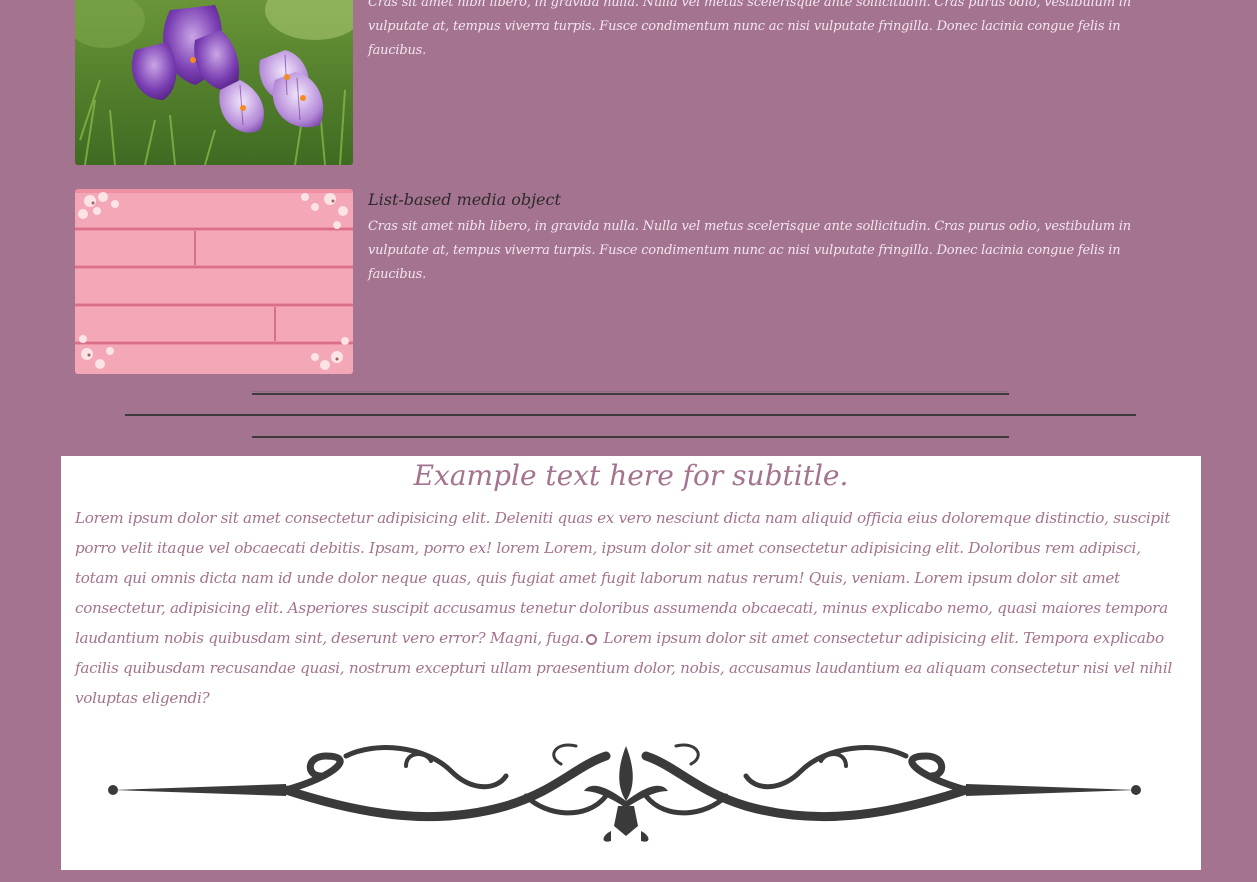 The height and width of the screenshot is (882, 1257). Describe the element at coordinates (214, 281) in the screenshot. I see `pink-wood-image` at that location.